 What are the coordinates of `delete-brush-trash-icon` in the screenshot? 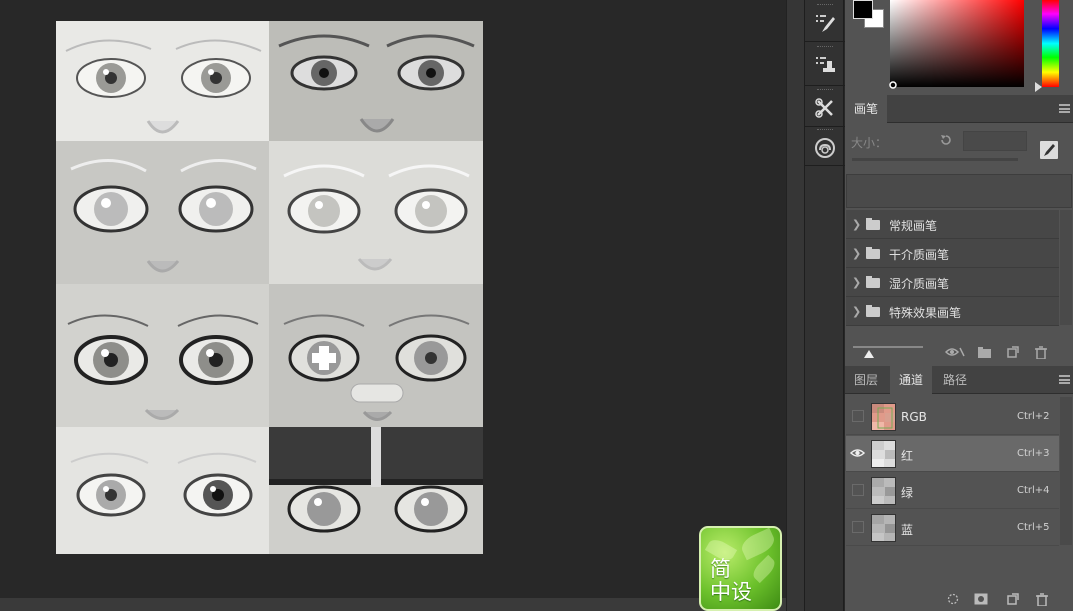 It's located at (1041, 352).